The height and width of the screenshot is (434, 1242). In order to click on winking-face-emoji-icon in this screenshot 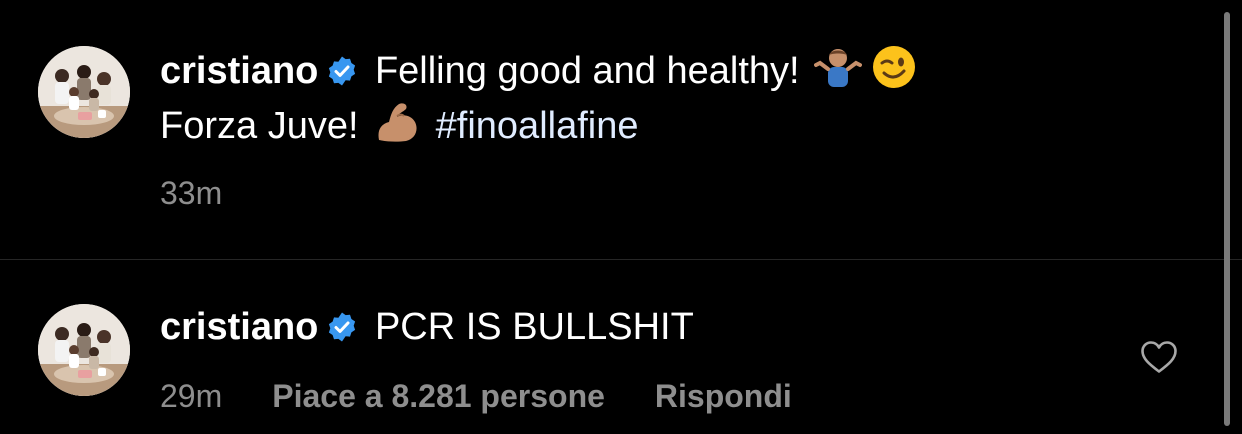, I will do `click(894, 67)`.